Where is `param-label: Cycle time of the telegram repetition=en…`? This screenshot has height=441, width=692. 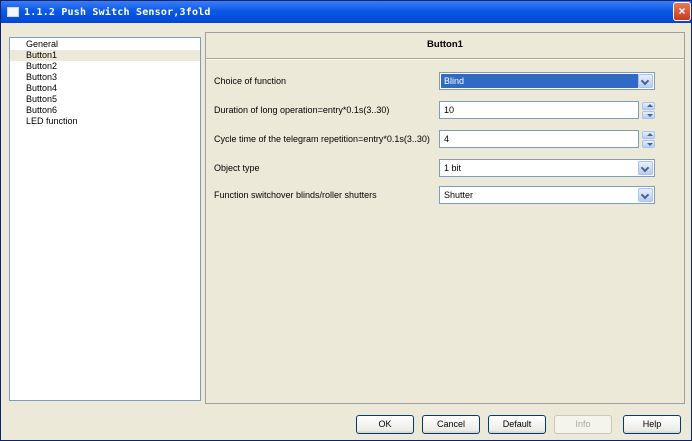
param-label: Cycle time of the telegram repetition=en… is located at coordinates (322, 139).